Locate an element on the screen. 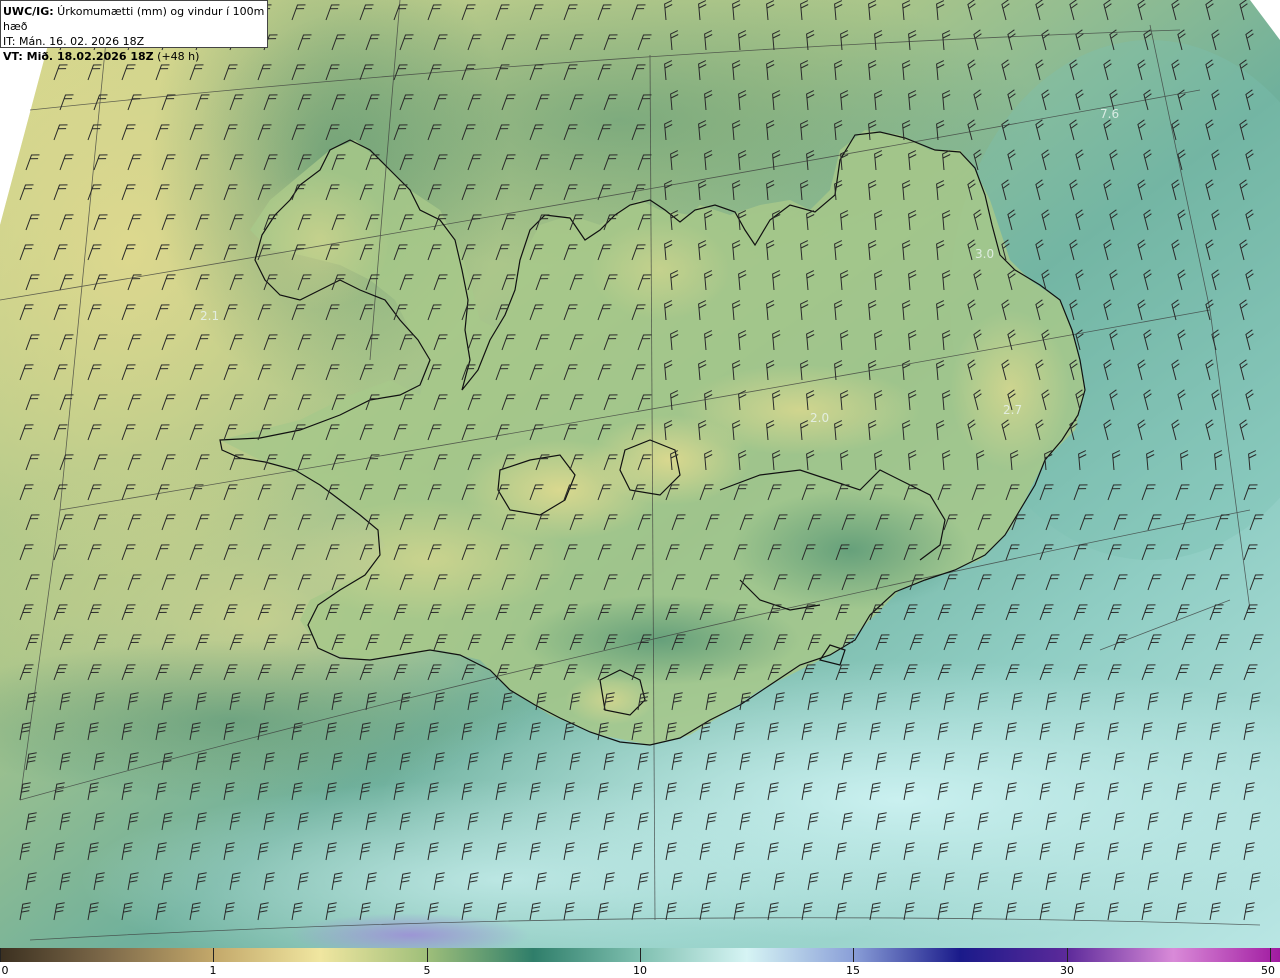 The image size is (1280, 978). colorbar-tick-label: 1 is located at coordinates (213, 970).